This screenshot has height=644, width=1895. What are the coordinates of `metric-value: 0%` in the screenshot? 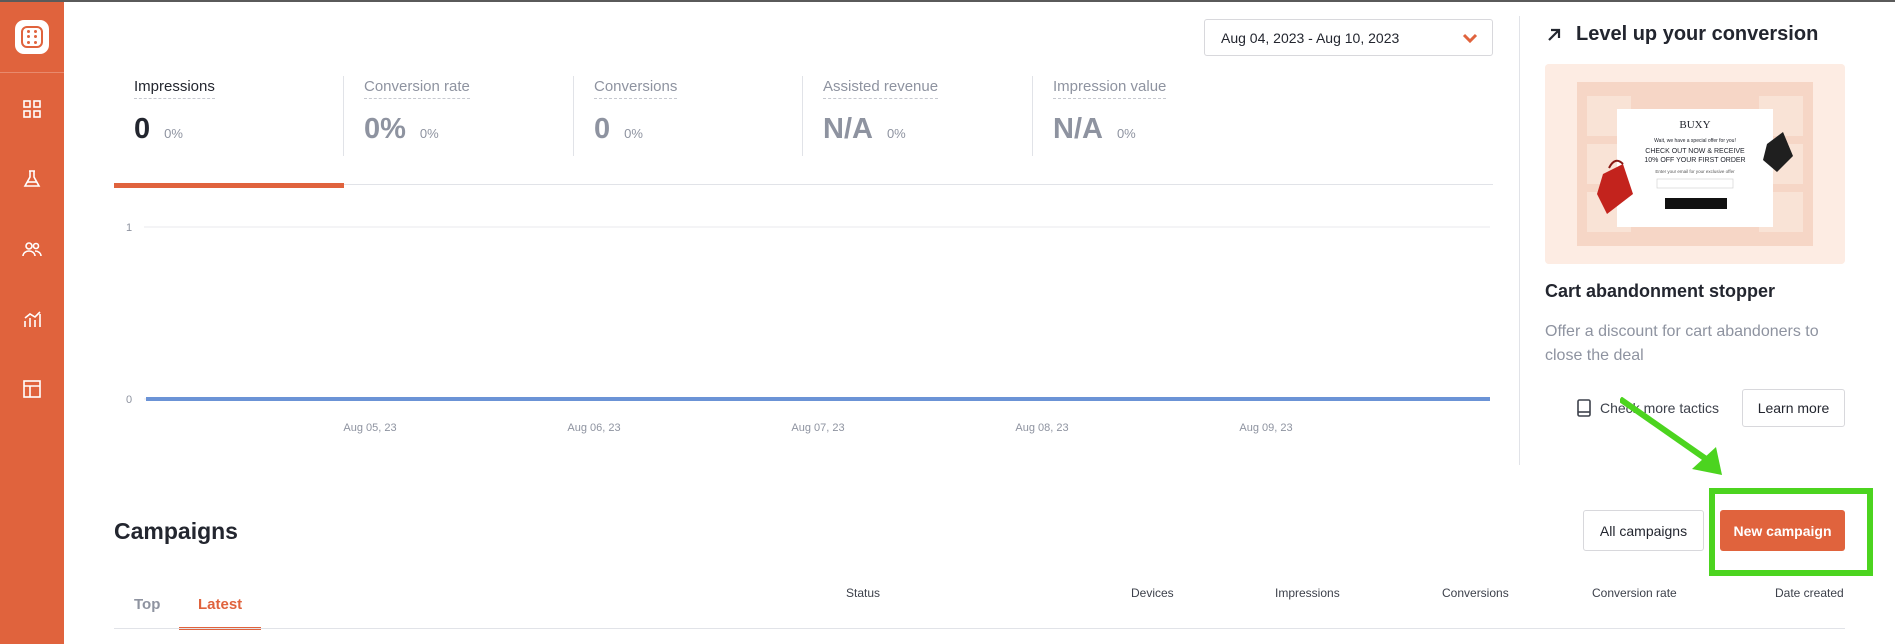 It's located at (385, 129).